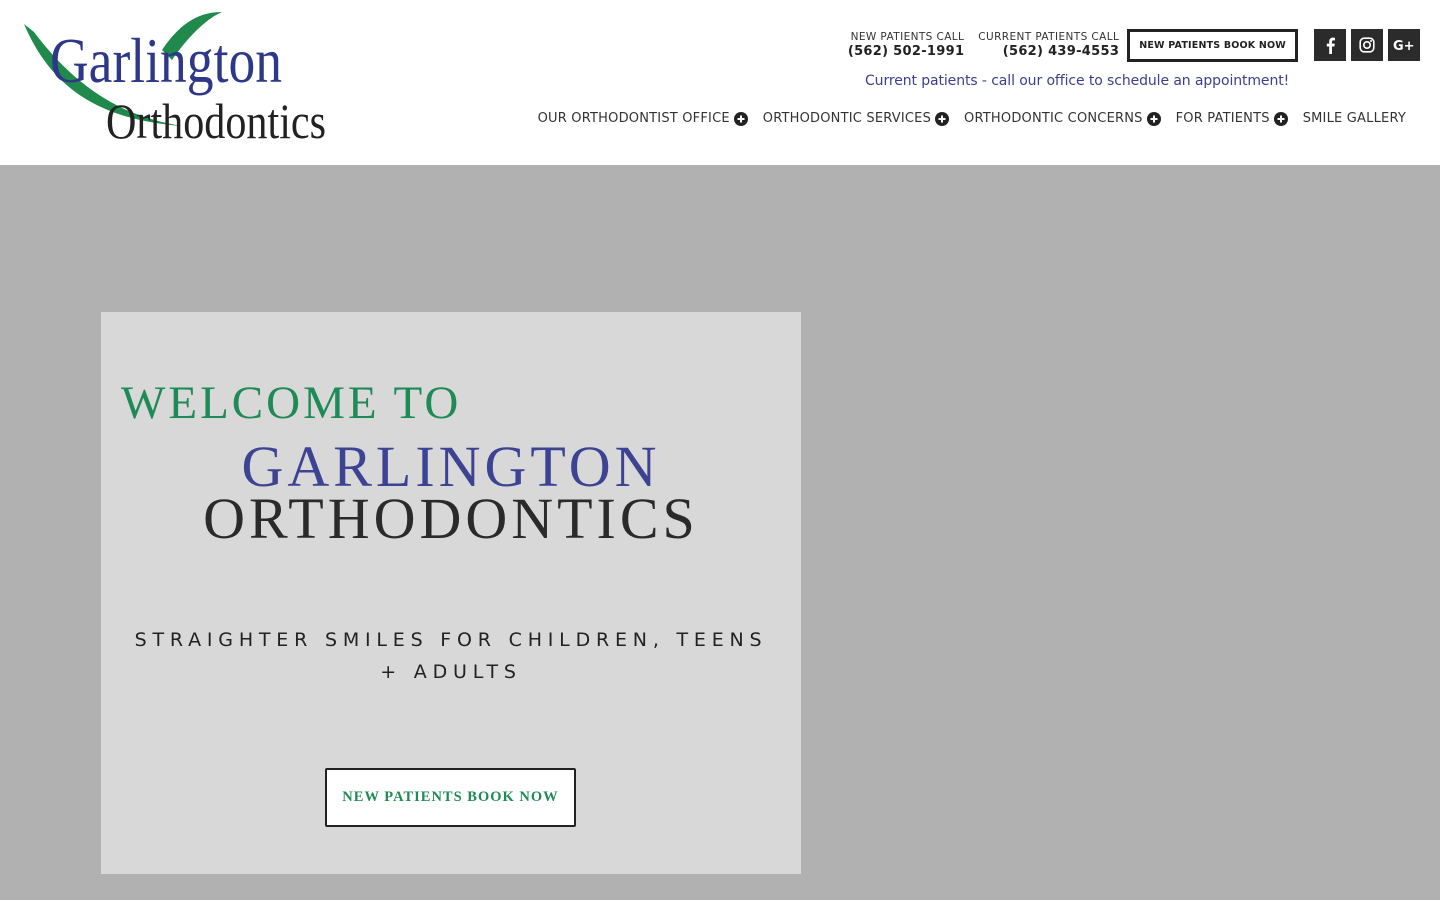 The width and height of the screenshot is (1440, 900). I want to click on nav-item-orthodontic-concerns: ORTHODONTIC CONCERNS, so click(1062, 118).